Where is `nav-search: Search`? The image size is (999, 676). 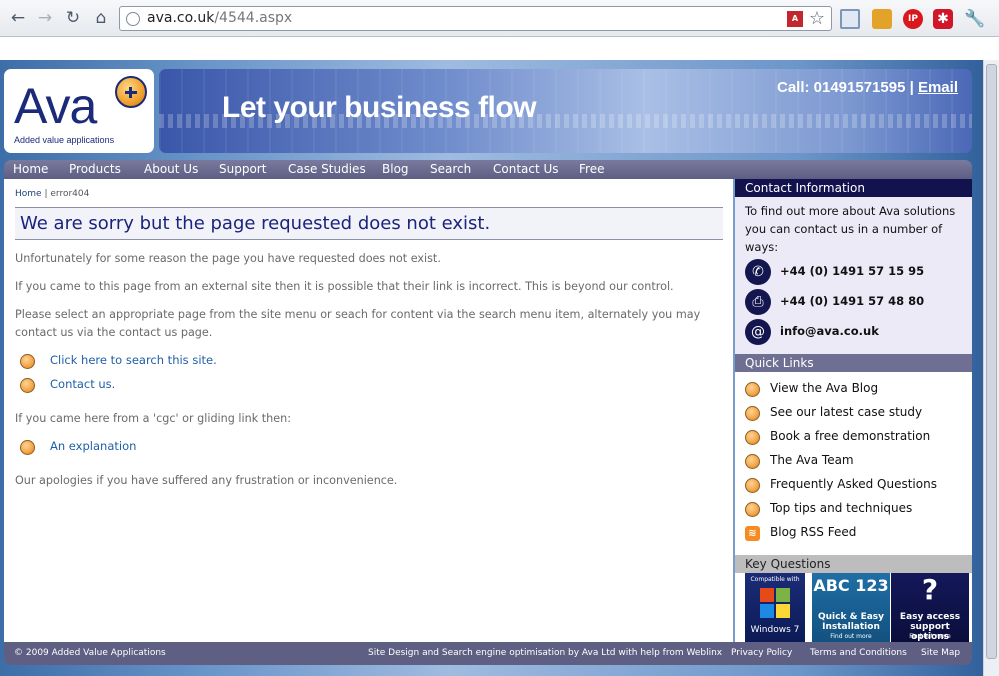 nav-search: Search is located at coordinates (450, 169).